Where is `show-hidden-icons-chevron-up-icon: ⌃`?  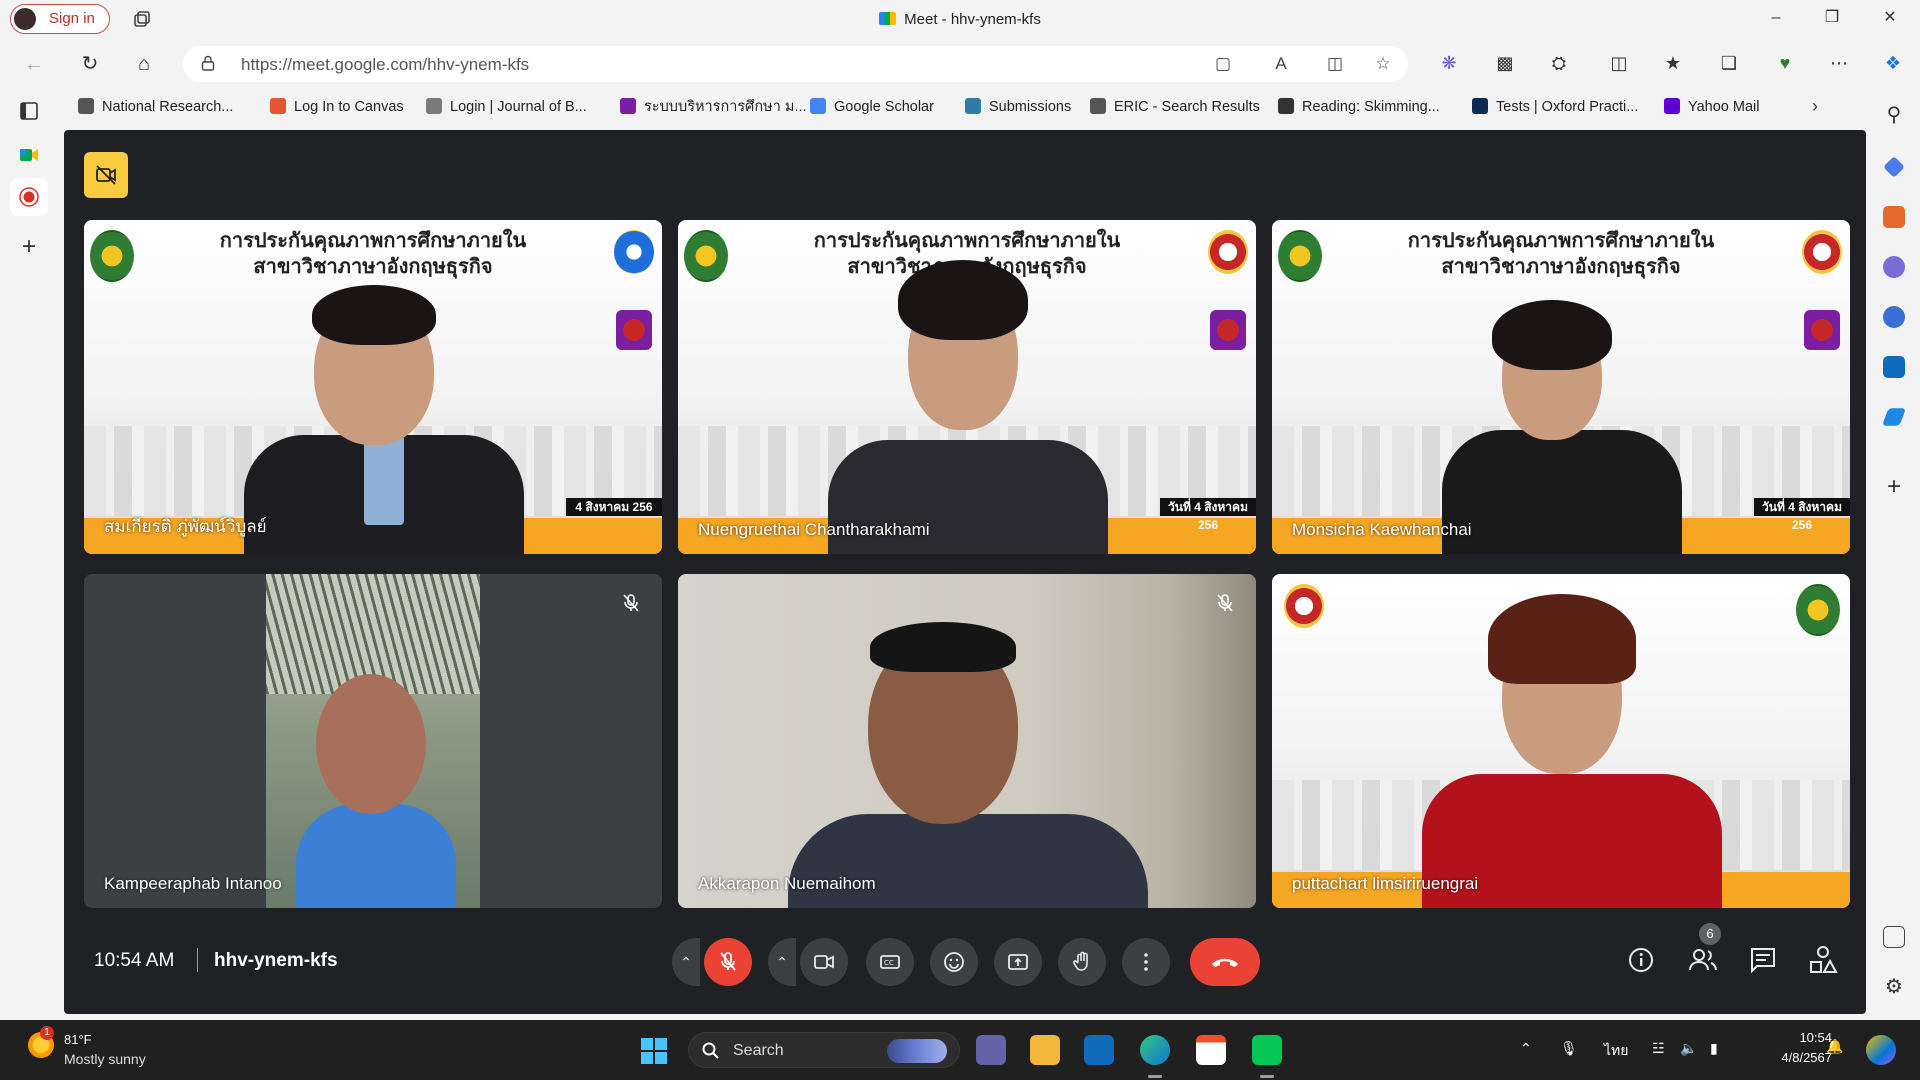
show-hidden-icons-chevron-up-icon: ⌃ is located at coordinates (1526, 1048).